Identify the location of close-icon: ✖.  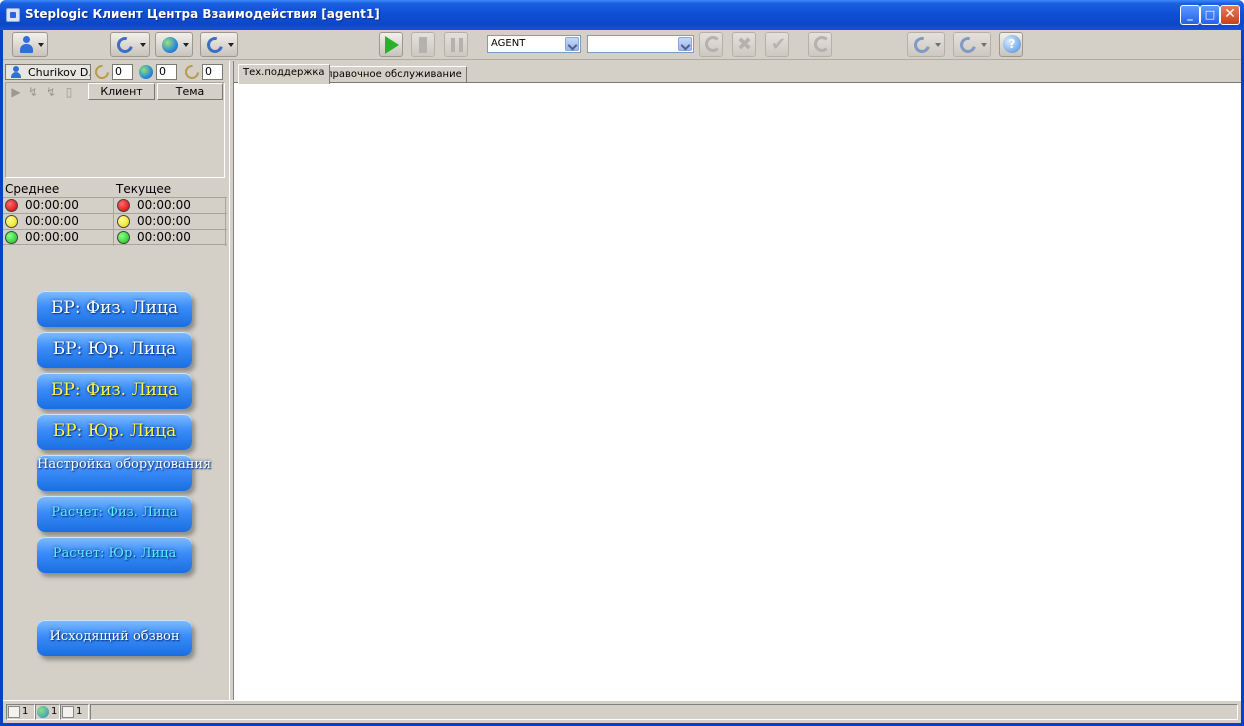
(745, 44).